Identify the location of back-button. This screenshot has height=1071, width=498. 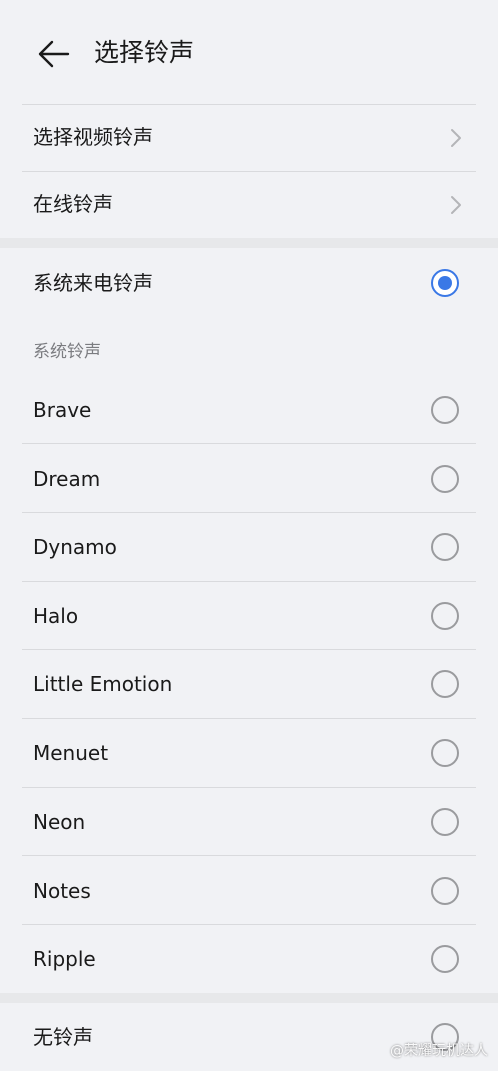
(54, 54).